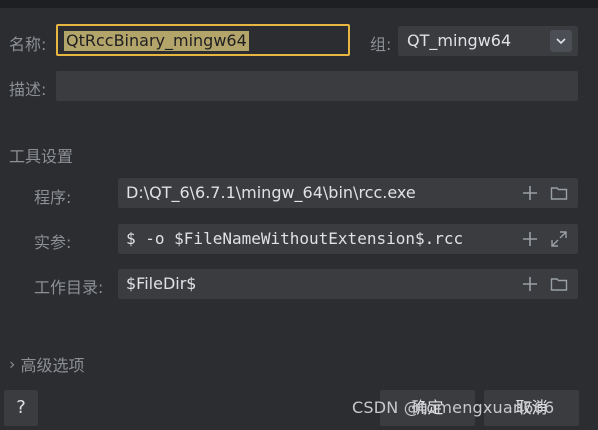 The height and width of the screenshot is (430, 598). I want to click on working-directory-value: $FileDir$, so click(161, 283).